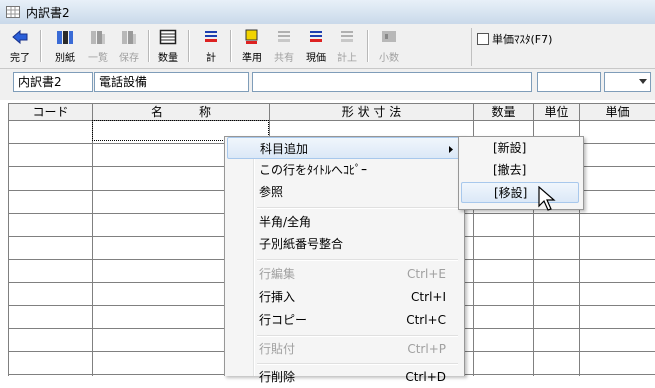 The width and height of the screenshot is (655, 388). I want to click on mouse-cursor-icon, so click(547, 198).